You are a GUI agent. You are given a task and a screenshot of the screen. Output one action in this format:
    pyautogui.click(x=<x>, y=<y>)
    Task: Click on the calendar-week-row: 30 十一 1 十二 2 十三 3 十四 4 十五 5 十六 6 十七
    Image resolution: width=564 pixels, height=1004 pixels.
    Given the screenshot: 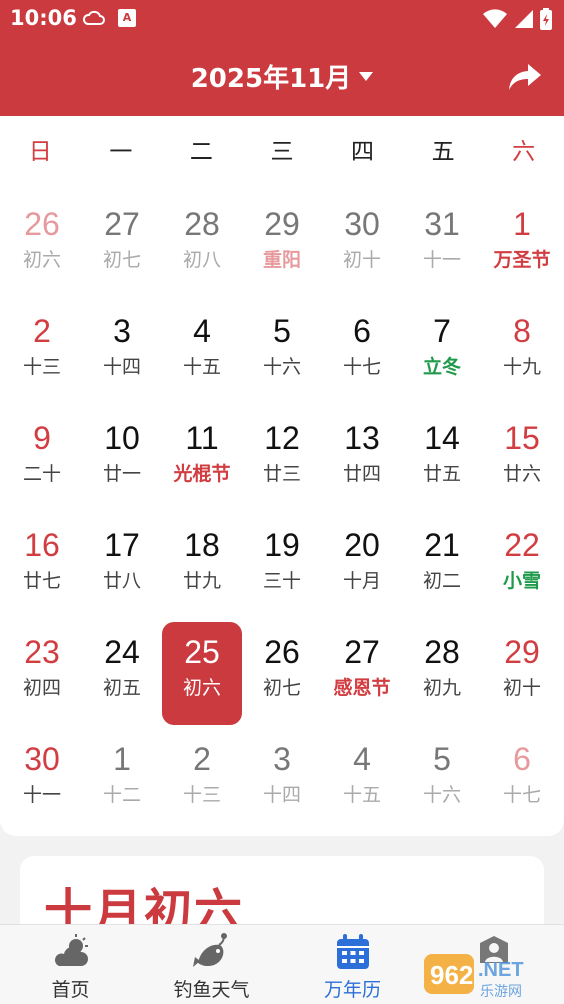 What is the action you would take?
    pyautogui.click(x=282, y=782)
    